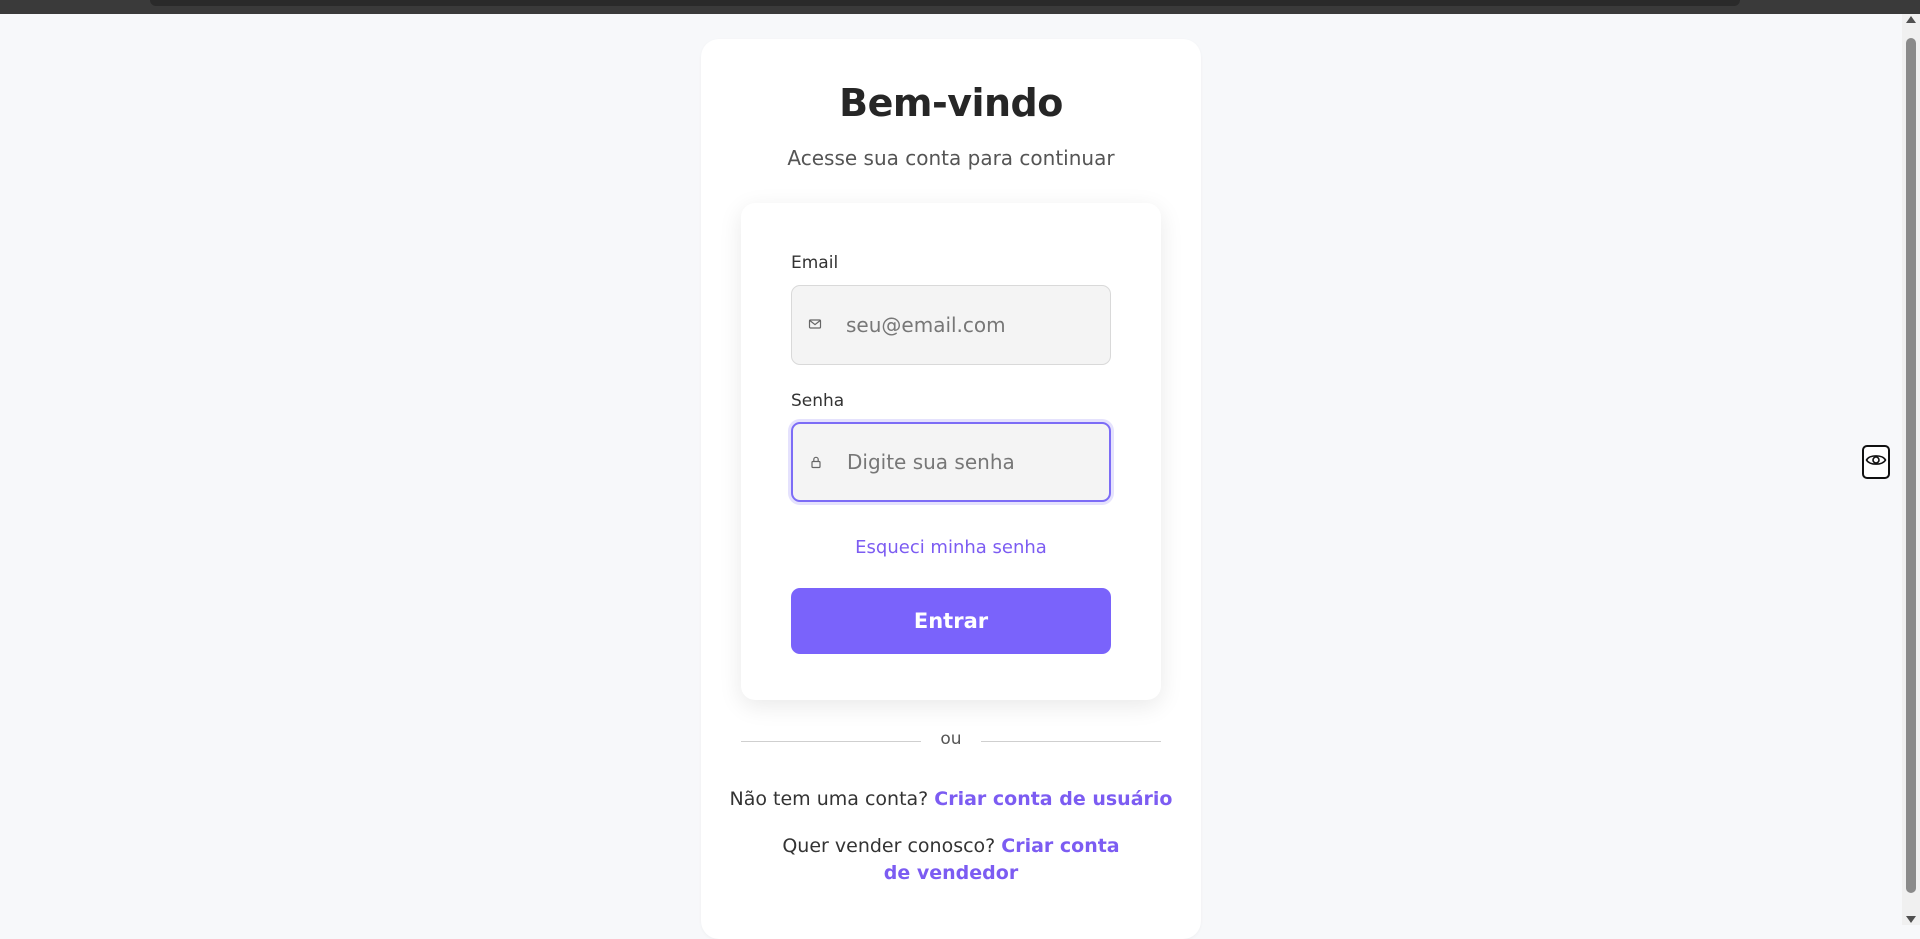 Image resolution: width=1920 pixels, height=939 pixels. What do you see at coordinates (974, 462) in the screenshot?
I see `password-input` at bounding box center [974, 462].